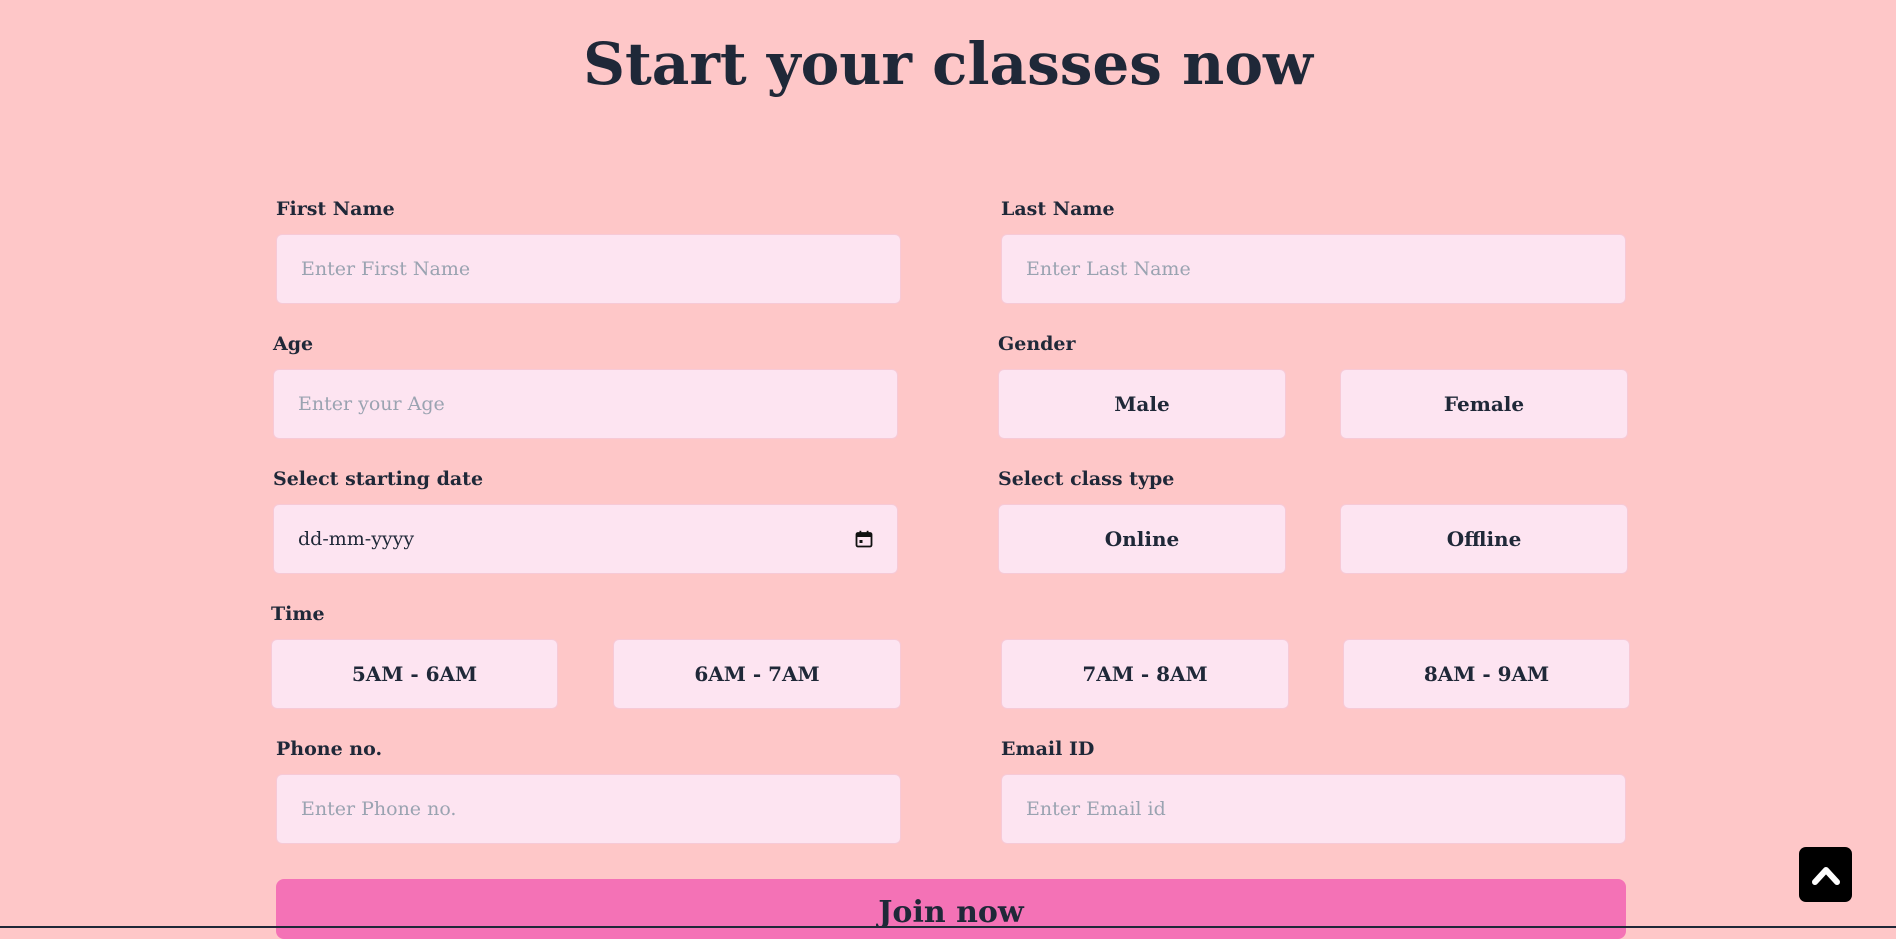 This screenshot has width=1896, height=939. Describe the element at coordinates (948, 64) in the screenshot. I see `page-title: Start your classes now` at that location.